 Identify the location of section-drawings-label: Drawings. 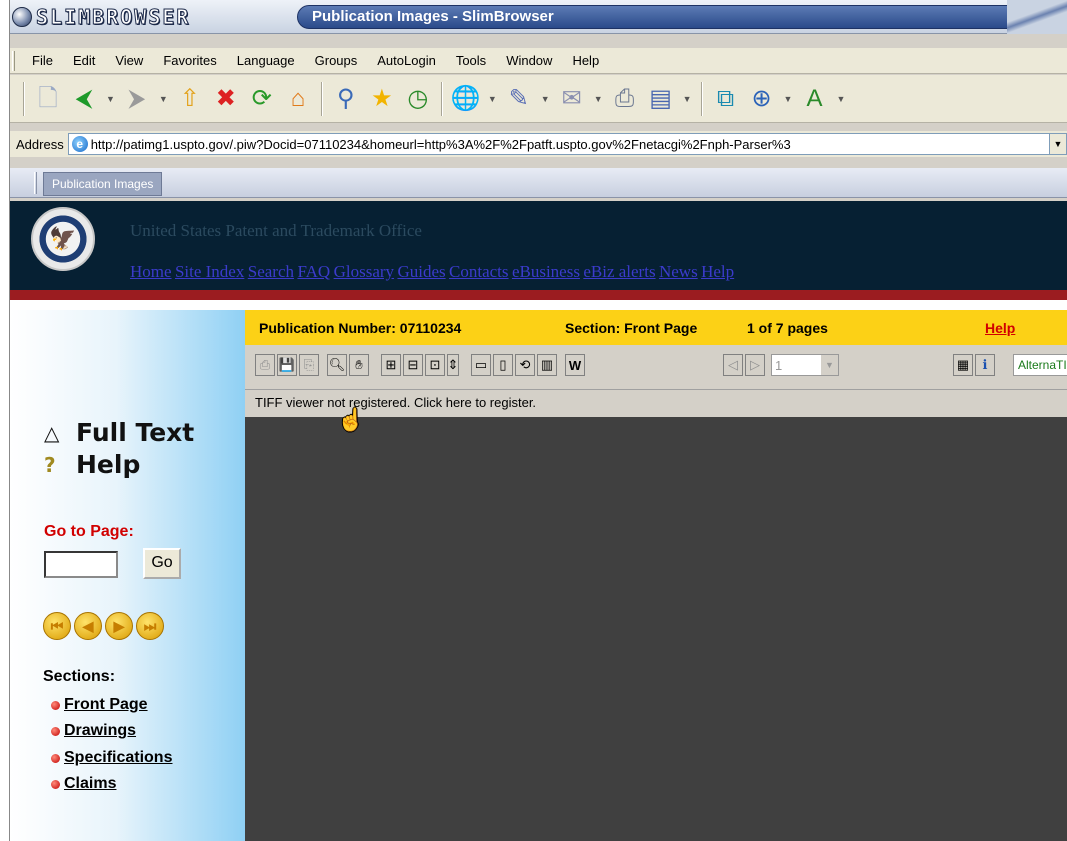
(100, 731).